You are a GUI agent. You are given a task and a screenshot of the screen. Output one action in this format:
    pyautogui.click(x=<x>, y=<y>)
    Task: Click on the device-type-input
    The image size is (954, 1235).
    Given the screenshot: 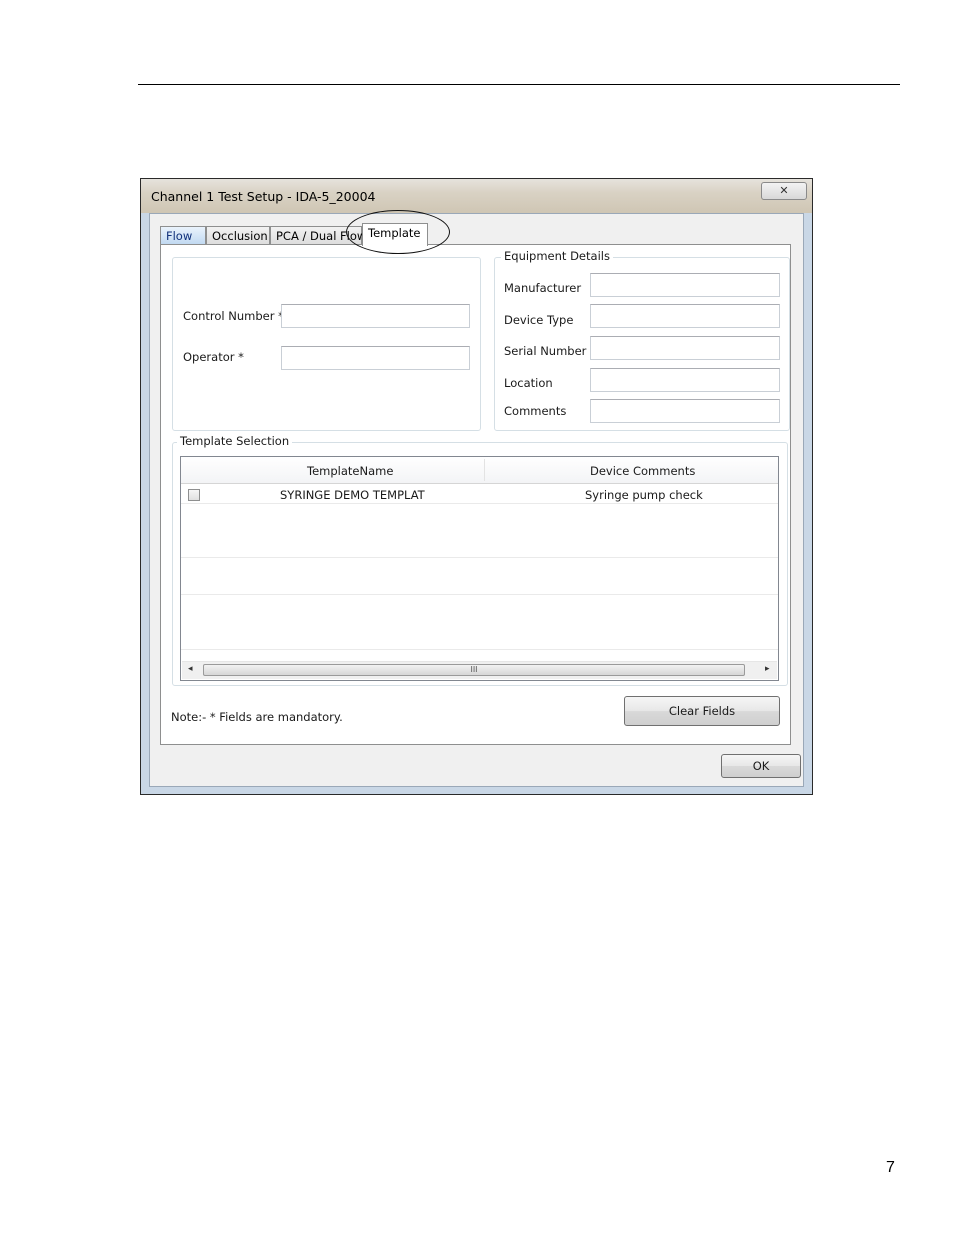 What is the action you would take?
    pyautogui.click(x=685, y=316)
    